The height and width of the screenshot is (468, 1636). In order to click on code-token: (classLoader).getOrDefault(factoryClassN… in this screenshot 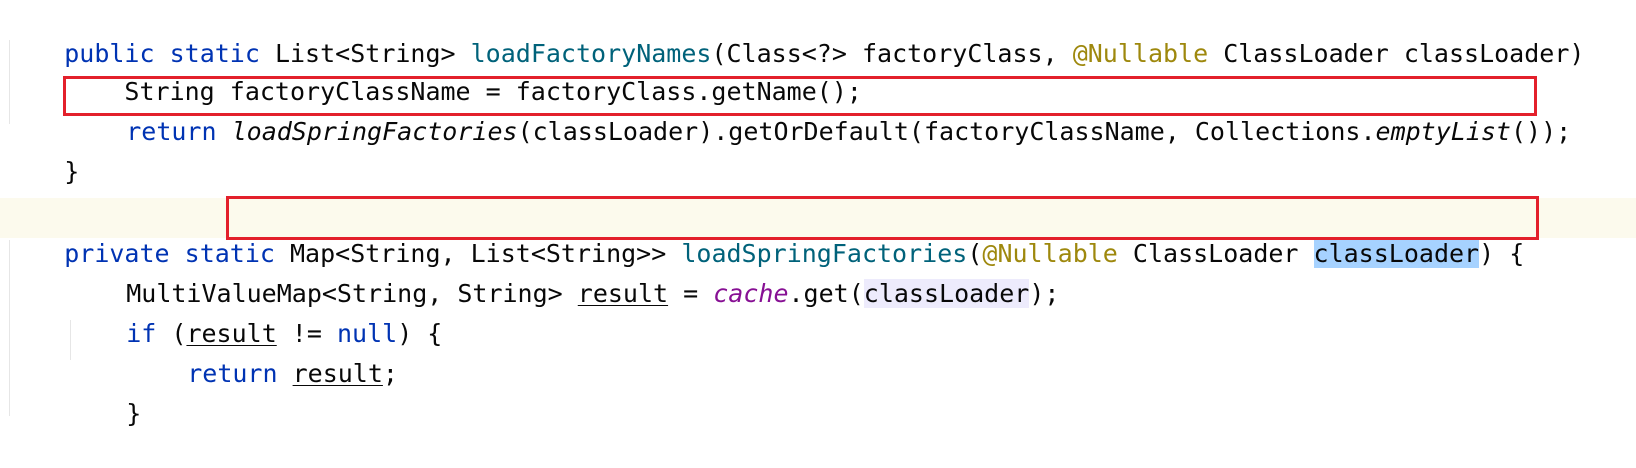, I will do `click(946, 131)`.